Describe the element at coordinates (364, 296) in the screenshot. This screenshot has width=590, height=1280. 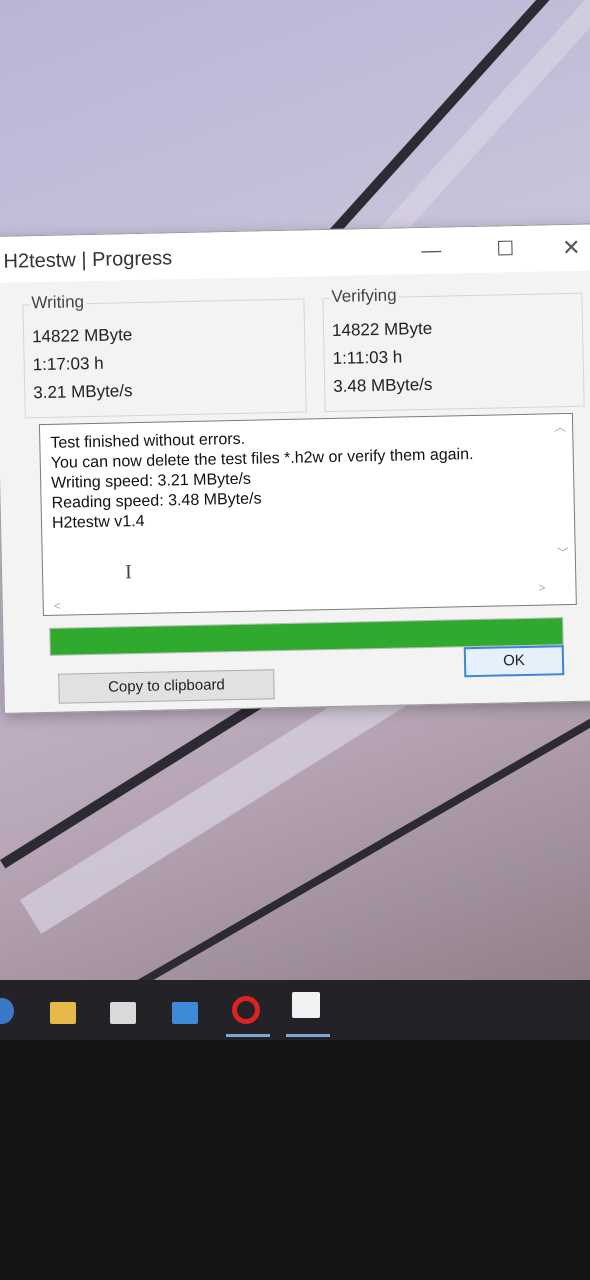
I see `verifying-label: Verifying` at that location.